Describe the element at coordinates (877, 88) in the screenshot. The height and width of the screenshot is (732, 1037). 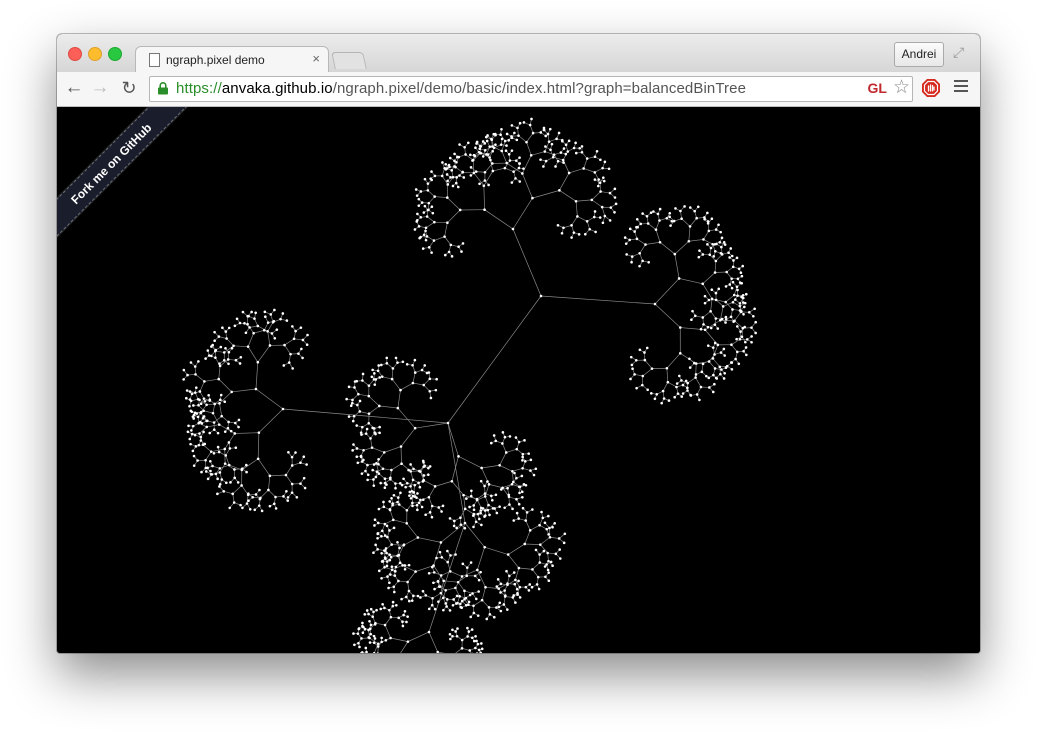
I see `gl-extension-icon: GL` at that location.